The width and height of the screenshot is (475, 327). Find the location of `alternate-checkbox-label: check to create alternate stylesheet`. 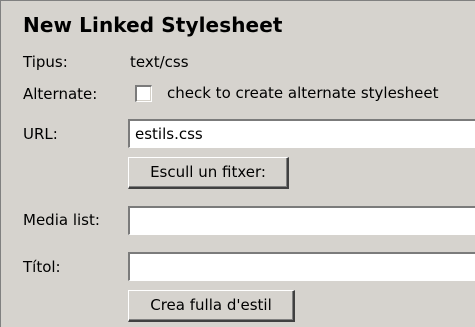

alternate-checkbox-label: check to create alternate stylesheet is located at coordinates (319, 93).